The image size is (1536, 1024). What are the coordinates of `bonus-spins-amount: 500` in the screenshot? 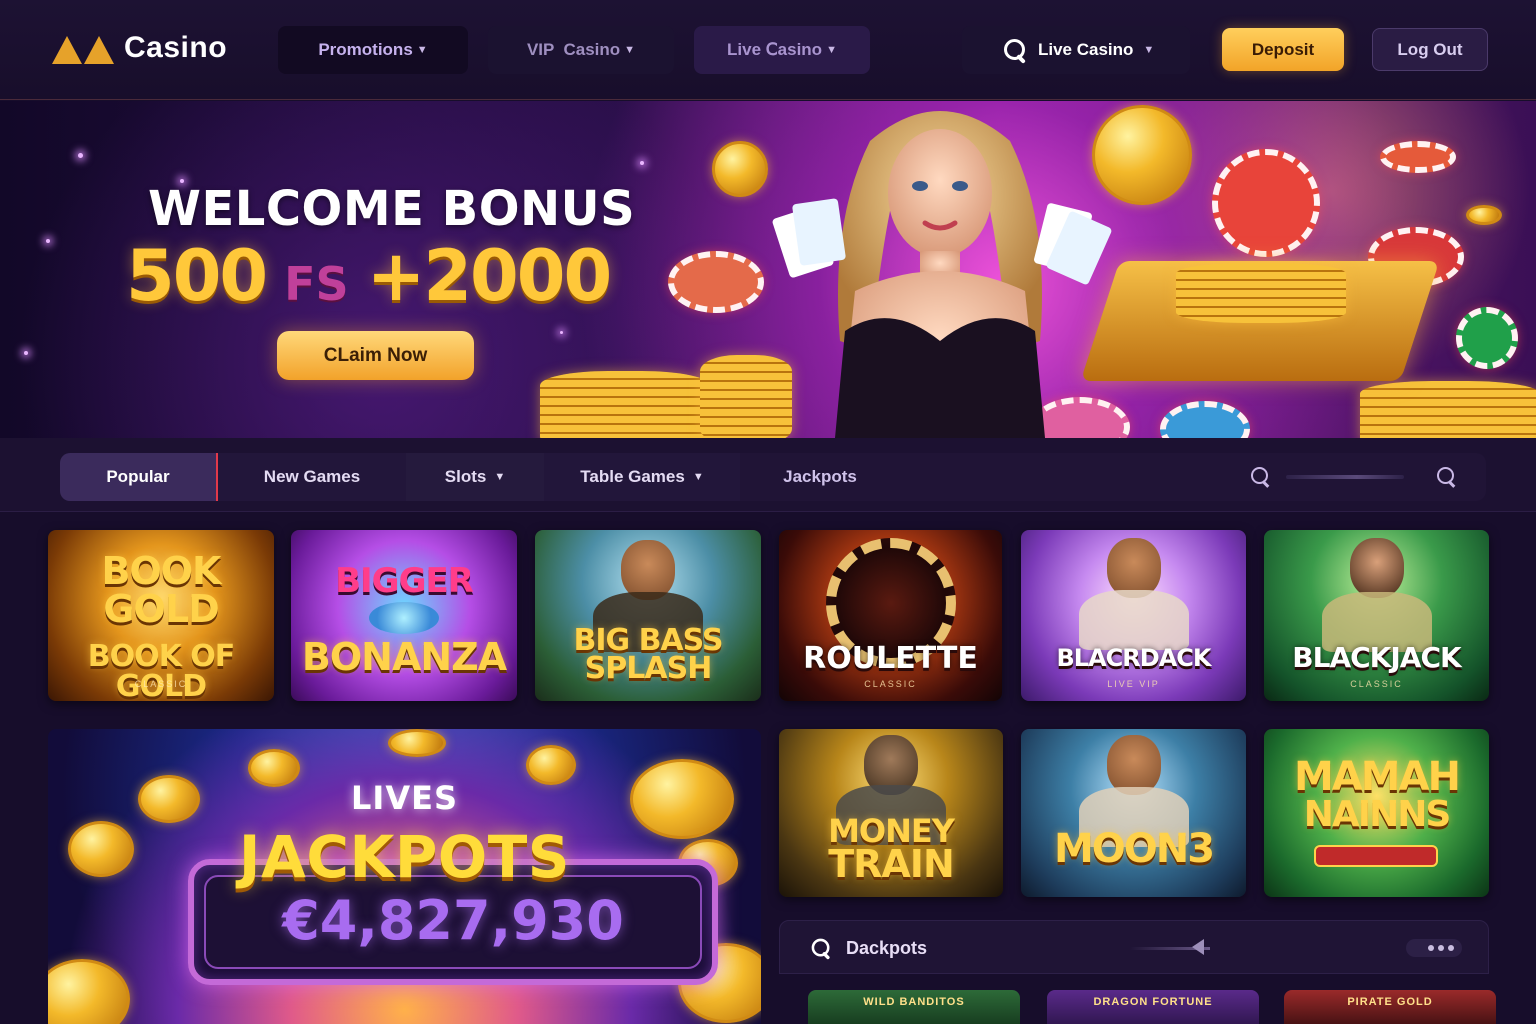 It's located at (197, 276).